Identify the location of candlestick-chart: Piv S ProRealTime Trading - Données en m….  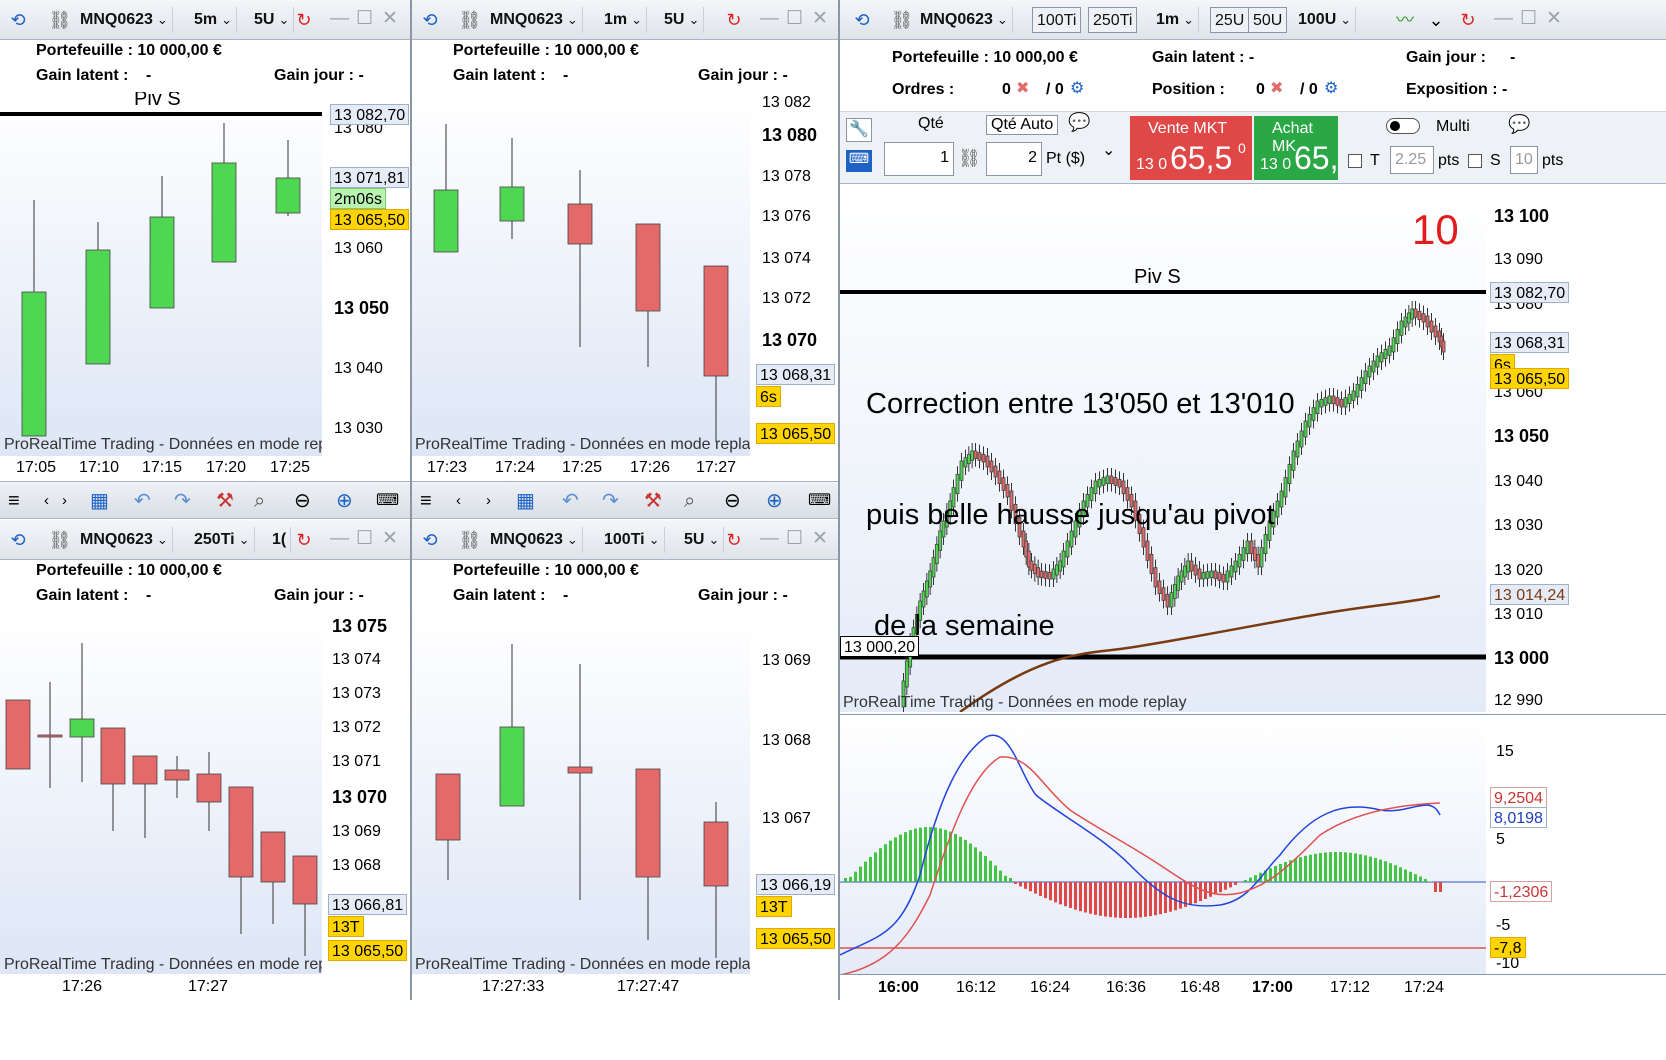
(161, 274).